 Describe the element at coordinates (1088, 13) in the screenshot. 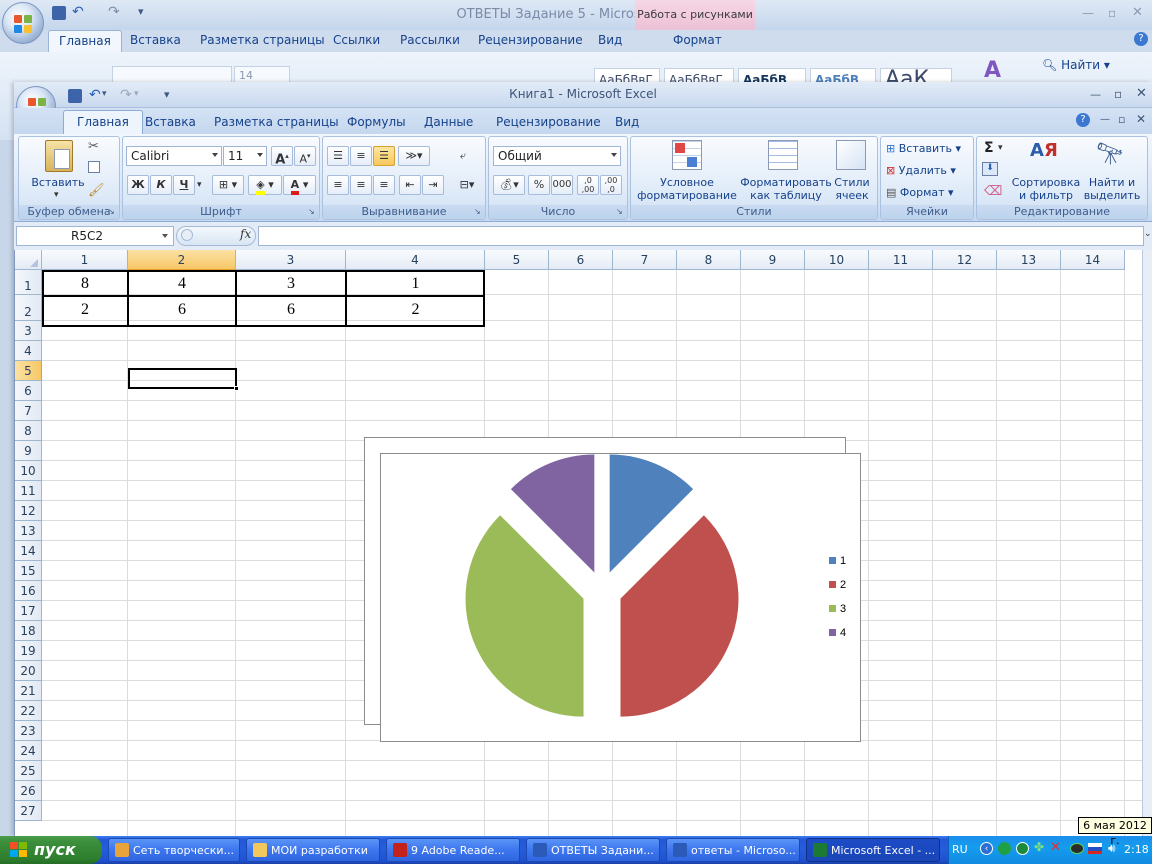

I see `word-minimize-icon: —` at that location.